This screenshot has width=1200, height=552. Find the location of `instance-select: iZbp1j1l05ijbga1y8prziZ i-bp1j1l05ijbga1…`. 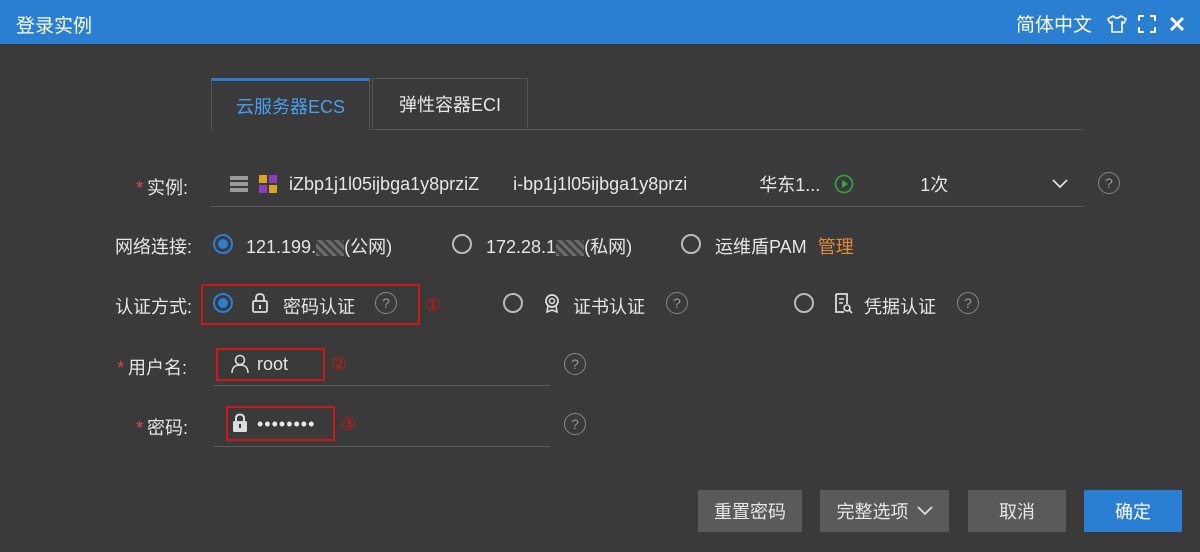

instance-select: iZbp1j1l05ijbga1y8prziZ i-bp1j1l05ijbga1… is located at coordinates (647, 184).